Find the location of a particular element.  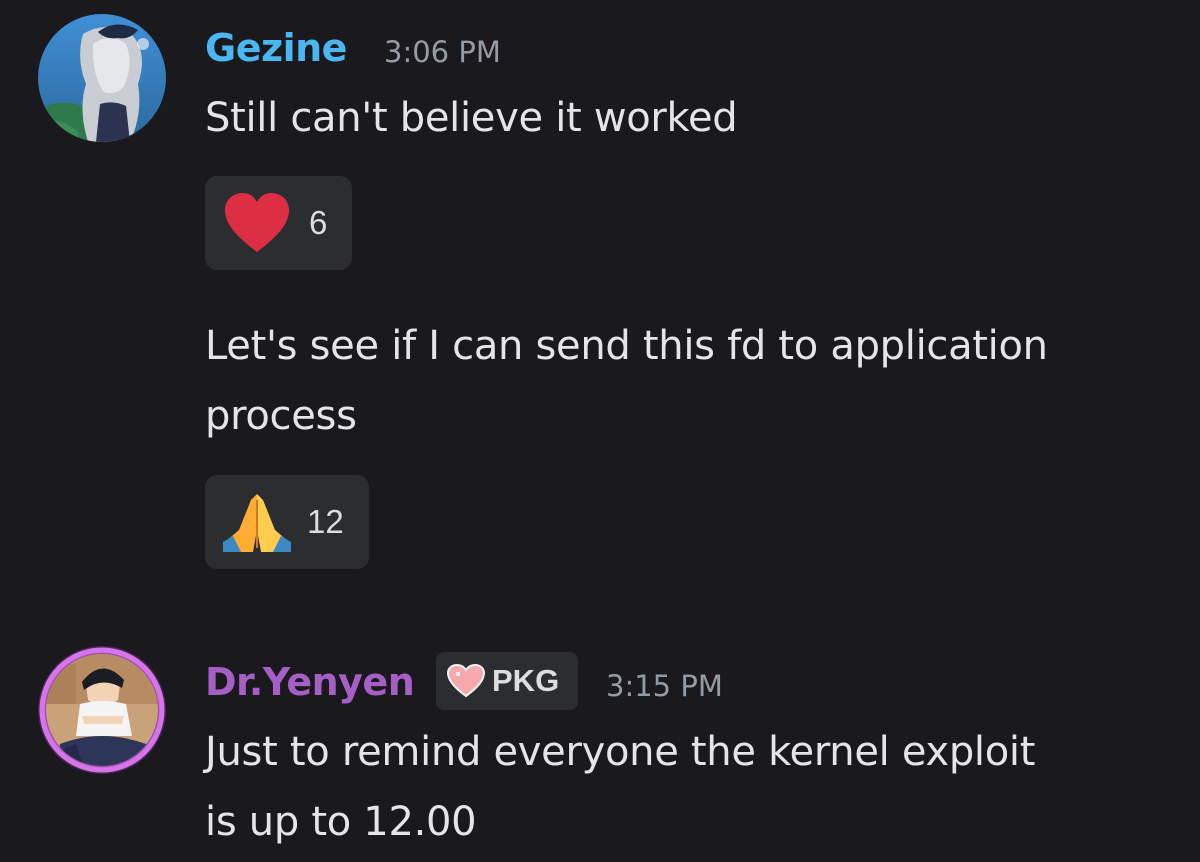

folded-hands-icon is located at coordinates (257, 523).